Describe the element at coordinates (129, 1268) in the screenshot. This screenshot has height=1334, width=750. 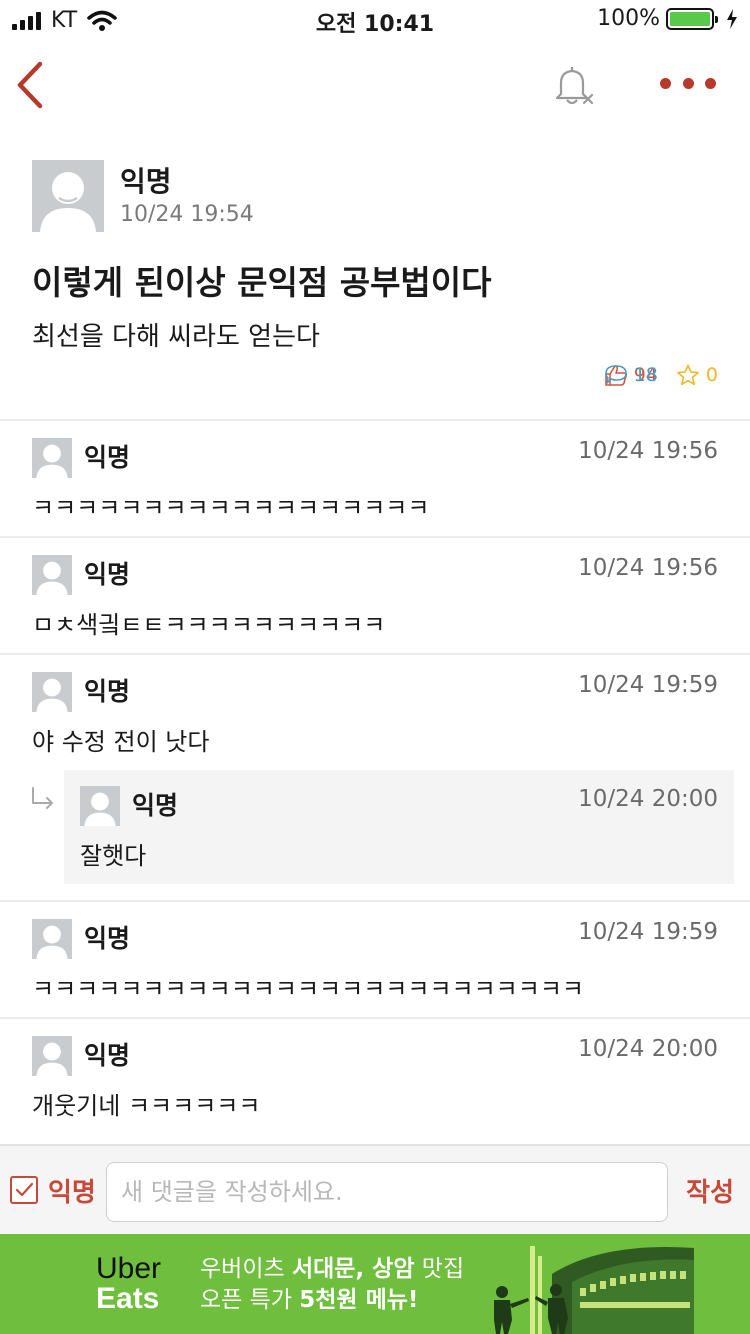
I see `logo-line-uber: Uber` at that location.